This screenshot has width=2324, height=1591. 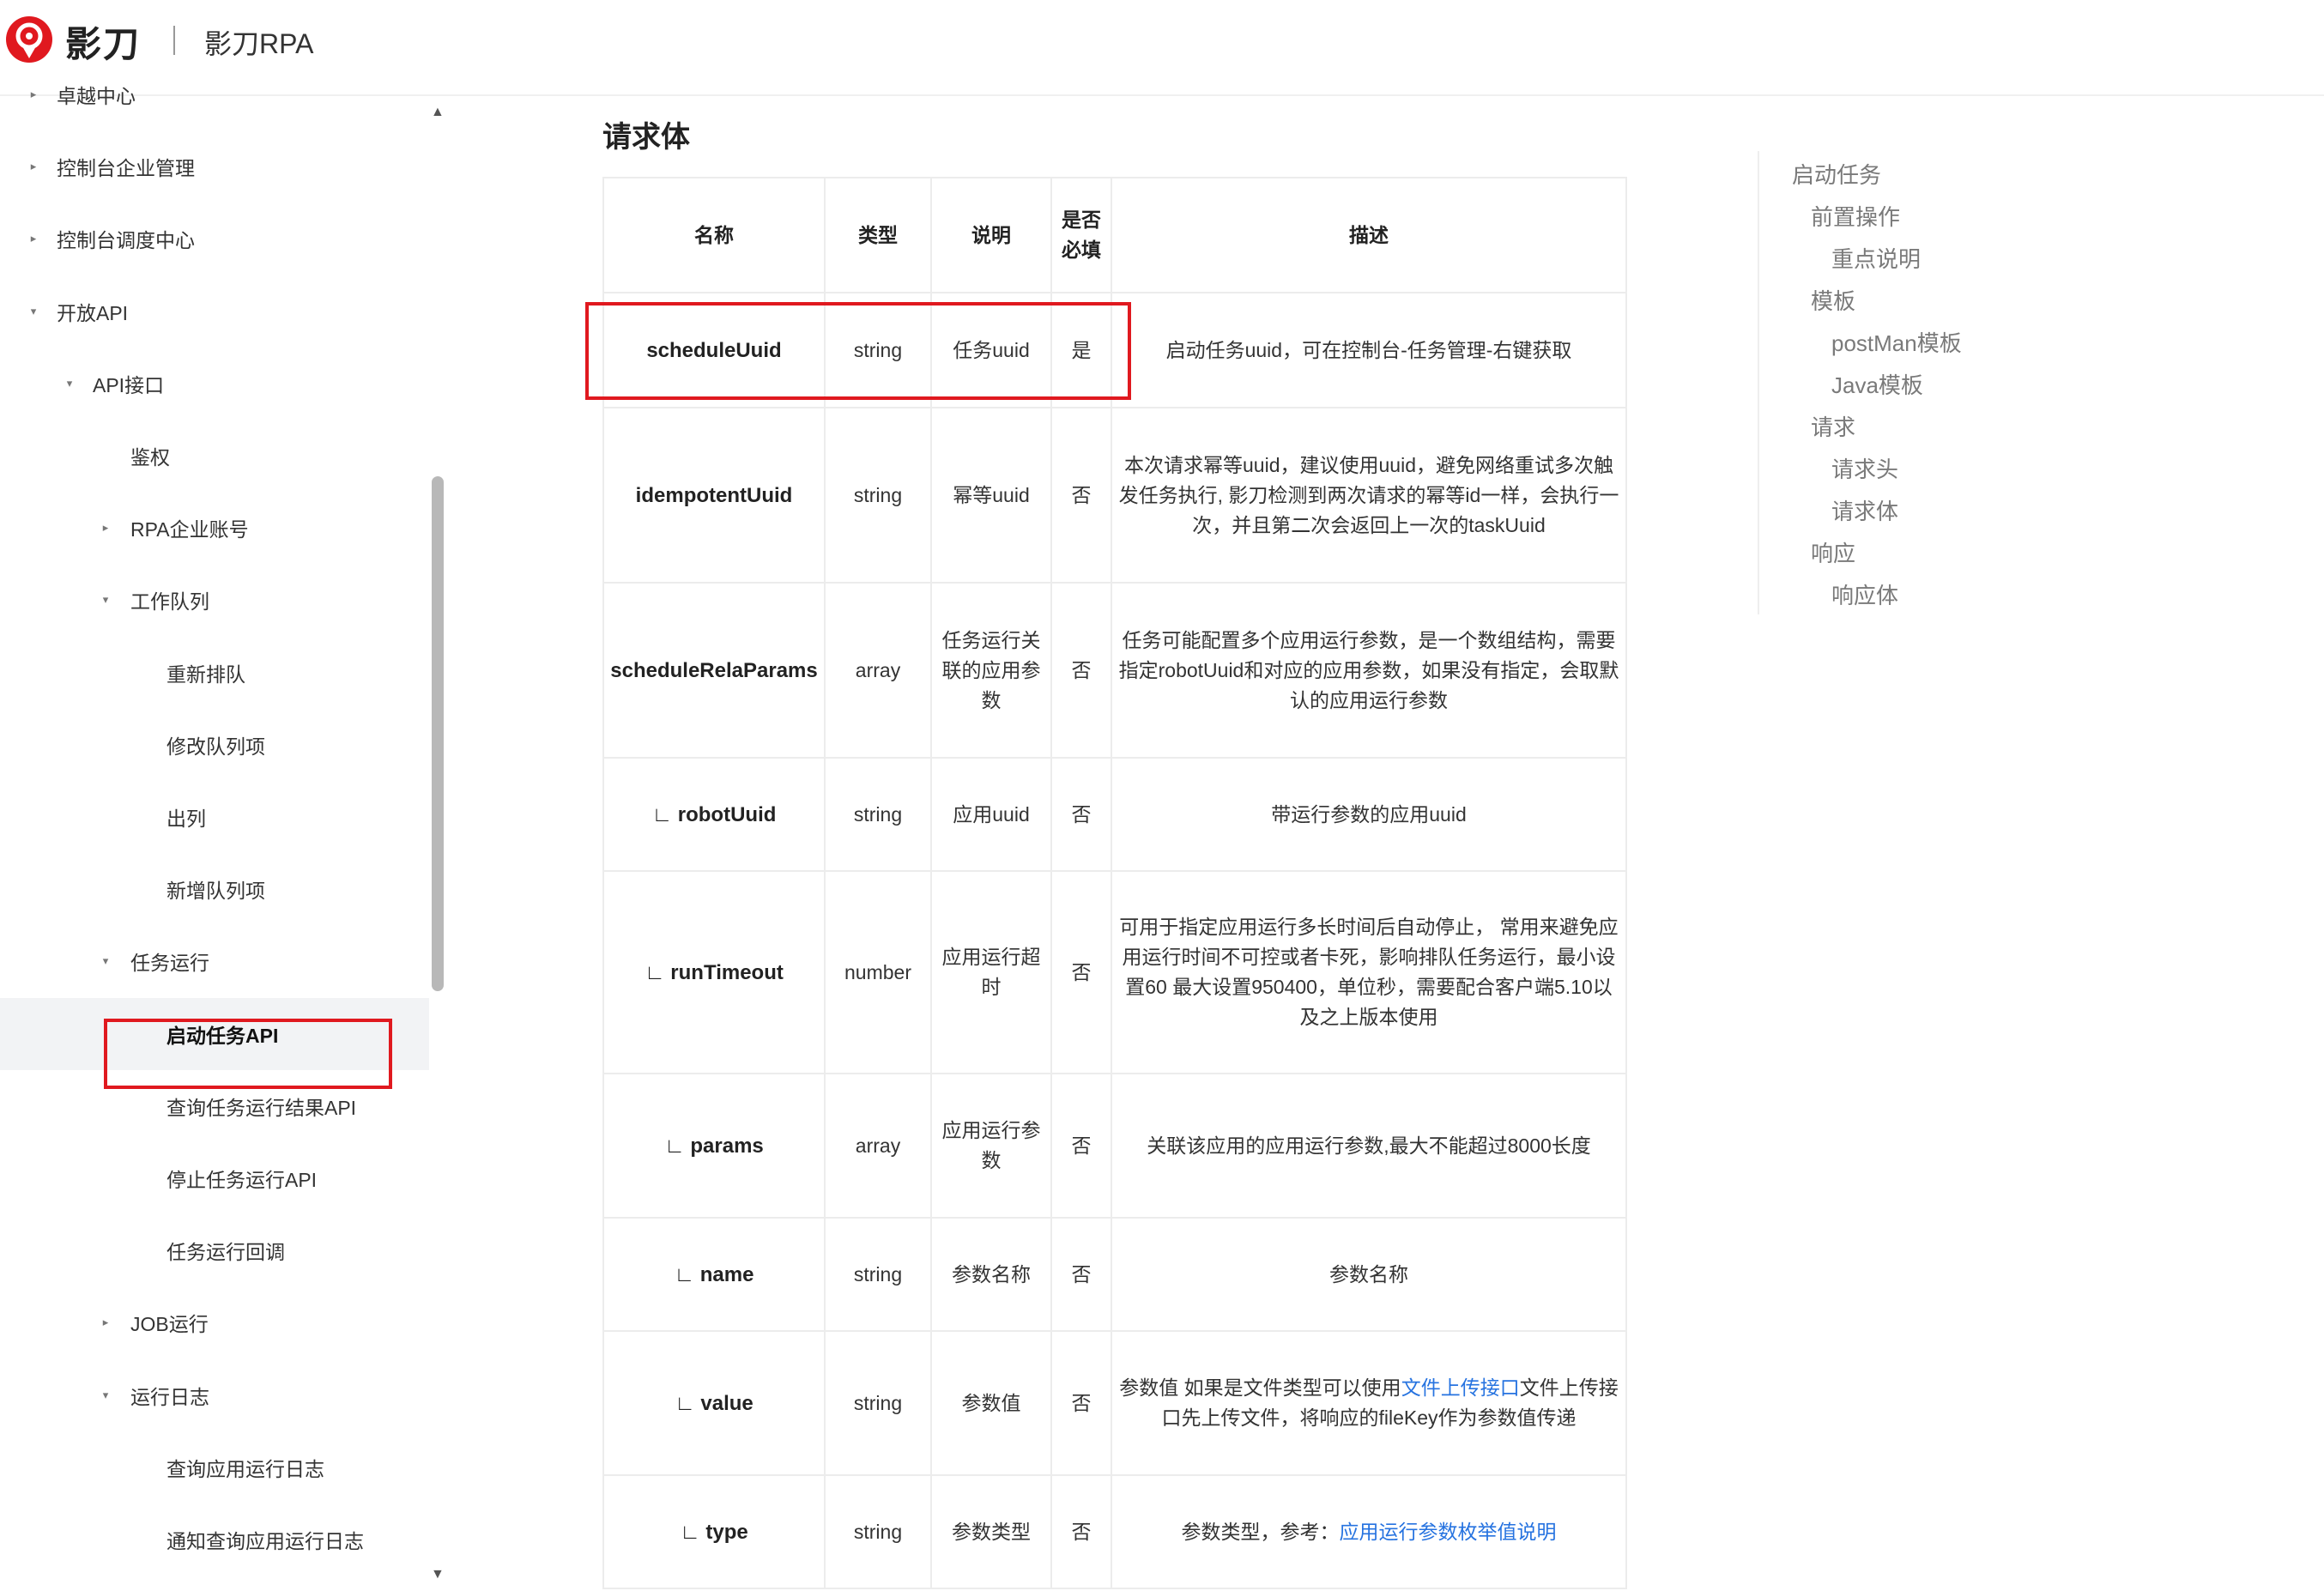 I want to click on cell-note: 参数名称, so click(x=991, y=1274).